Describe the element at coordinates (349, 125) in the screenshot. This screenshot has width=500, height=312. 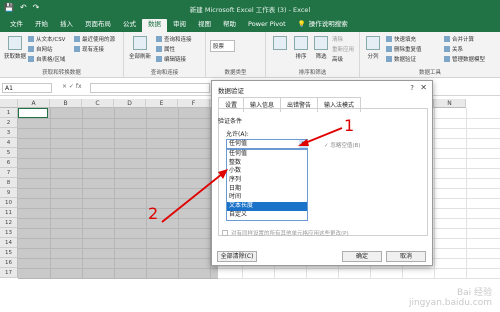
I see `annotation-number-1: 1` at that location.